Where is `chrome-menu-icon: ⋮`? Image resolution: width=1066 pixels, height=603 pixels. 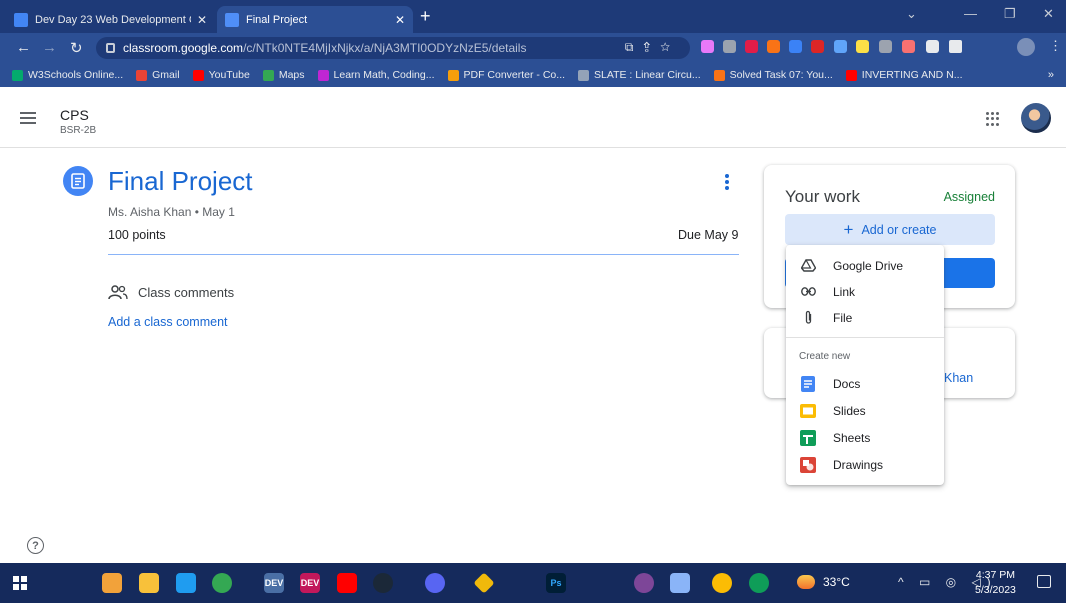 chrome-menu-icon: ⋮ is located at coordinates (1055, 45).